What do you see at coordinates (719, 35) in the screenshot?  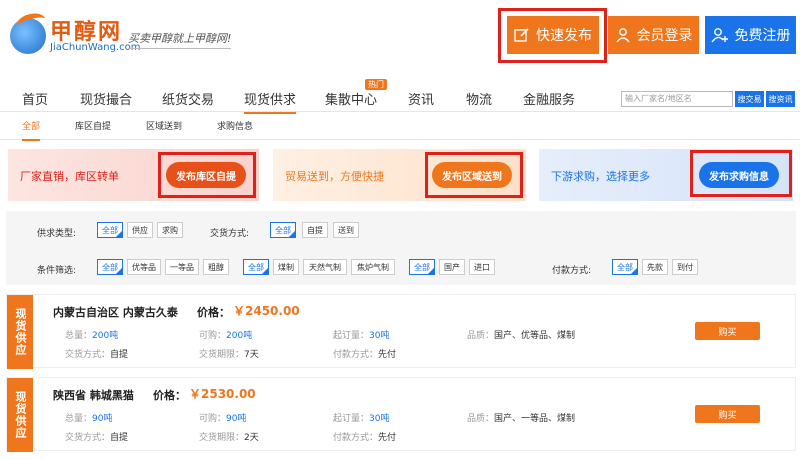 I see `add-user-icon` at bounding box center [719, 35].